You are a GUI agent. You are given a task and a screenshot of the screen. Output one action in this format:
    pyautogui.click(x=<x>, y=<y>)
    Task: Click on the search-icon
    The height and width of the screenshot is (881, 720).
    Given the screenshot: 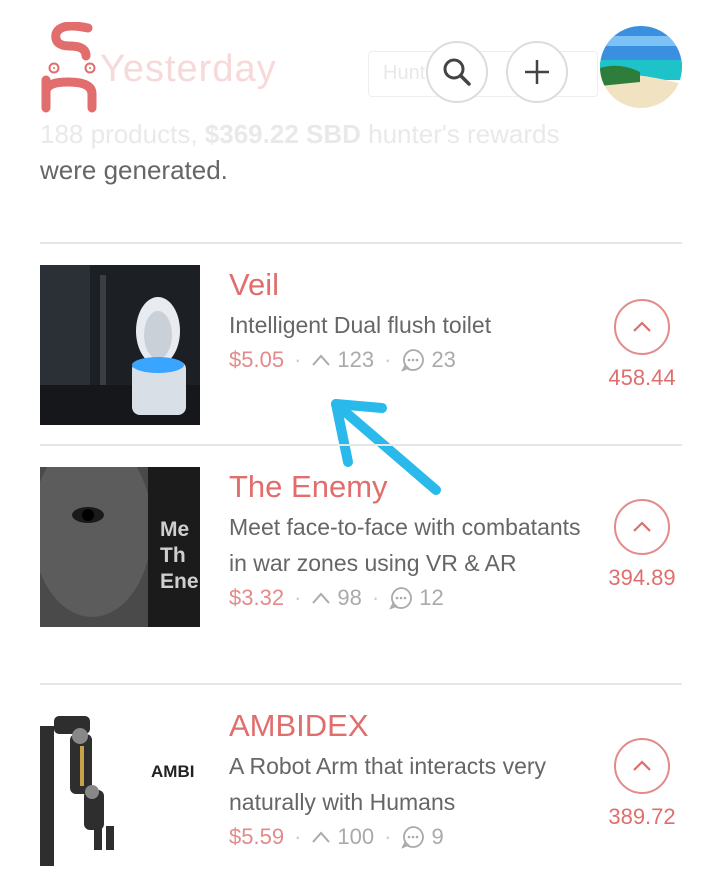 What is the action you would take?
    pyautogui.click(x=457, y=72)
    